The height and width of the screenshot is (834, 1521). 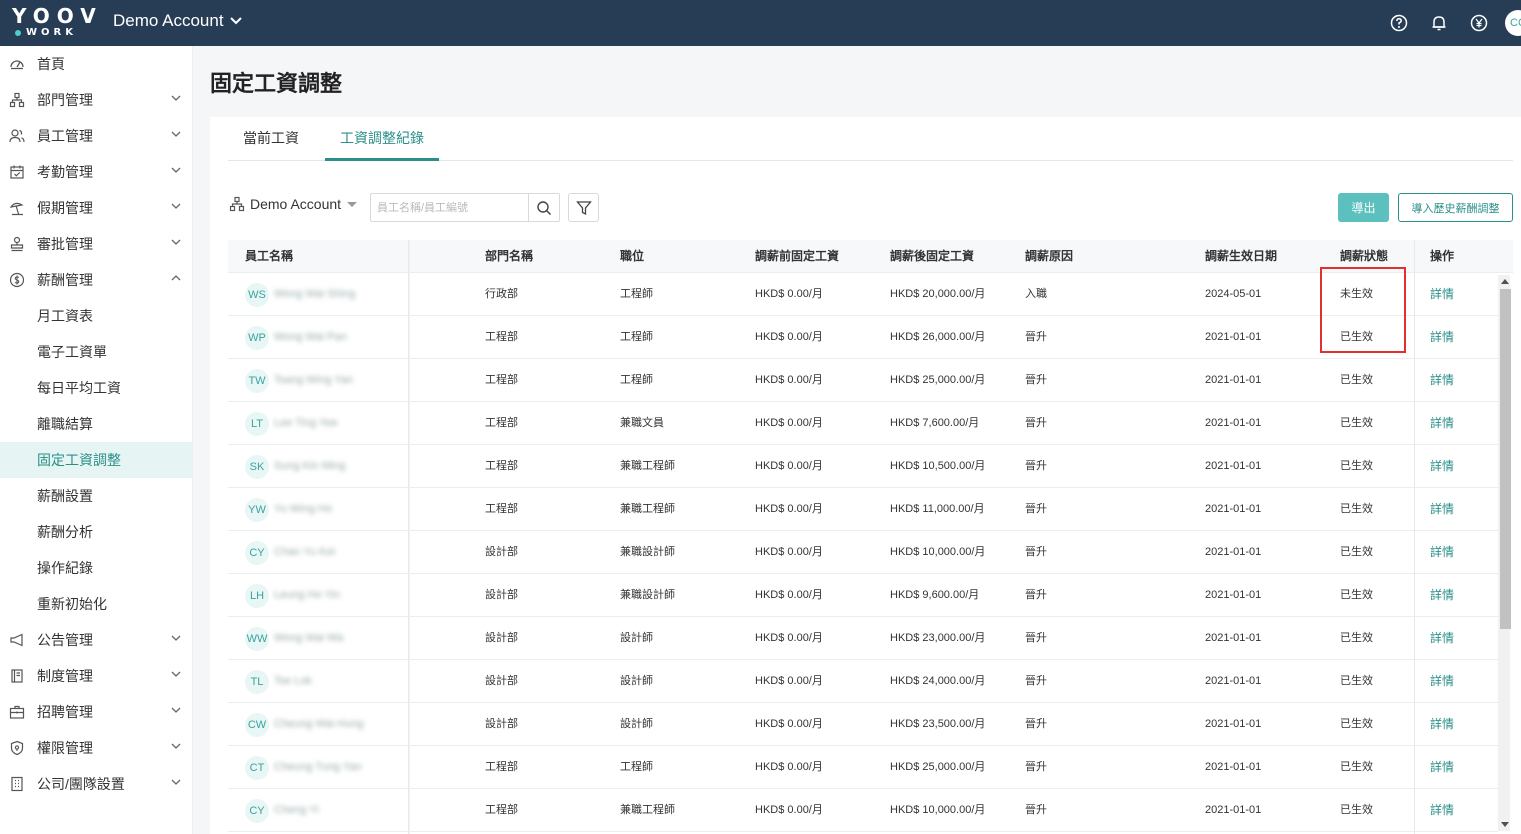 I want to click on header-employee-name: 員工名稱, so click(x=269, y=256).